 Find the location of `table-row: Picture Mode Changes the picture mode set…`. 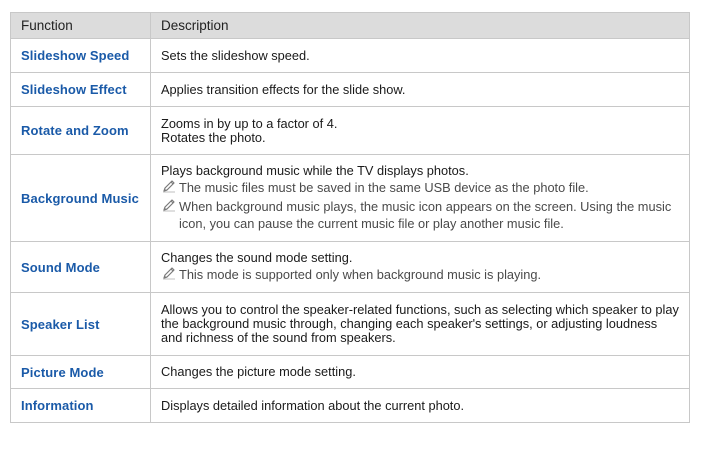

table-row: Picture Mode Changes the picture mode set… is located at coordinates (350, 372).